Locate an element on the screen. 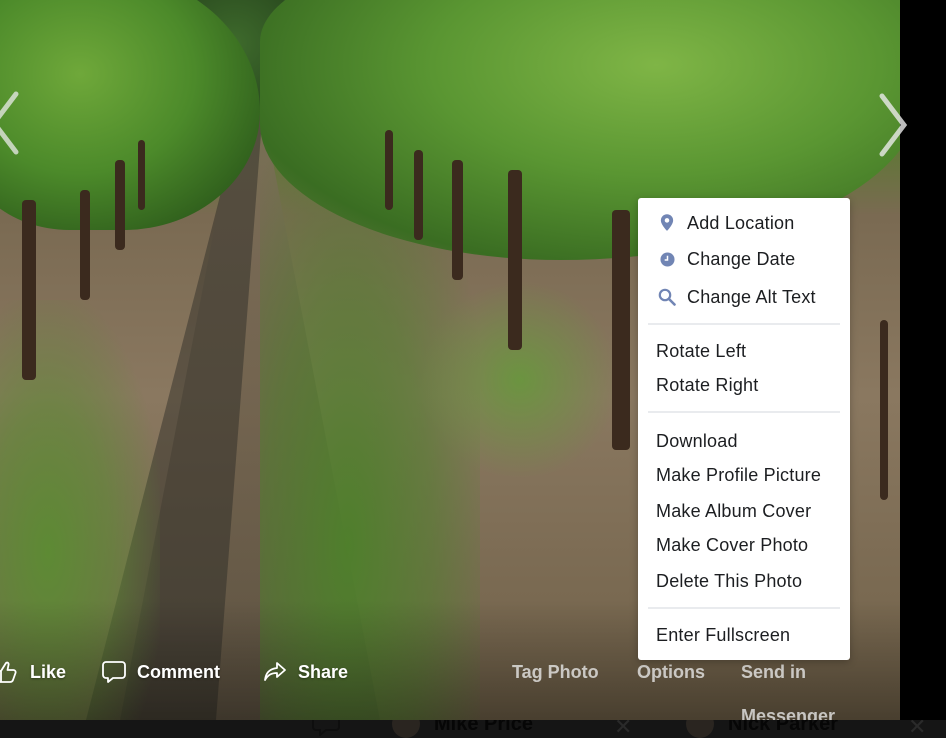 This screenshot has width=946, height=738. menu-item-label: Change Date is located at coordinates (741, 258).